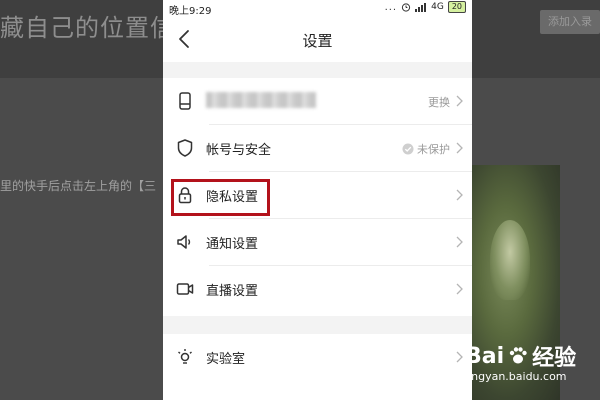 This screenshot has width=600, height=400. Describe the element at coordinates (239, 150) in the screenshot. I see `settings-row-label: 帐号与安全` at that location.